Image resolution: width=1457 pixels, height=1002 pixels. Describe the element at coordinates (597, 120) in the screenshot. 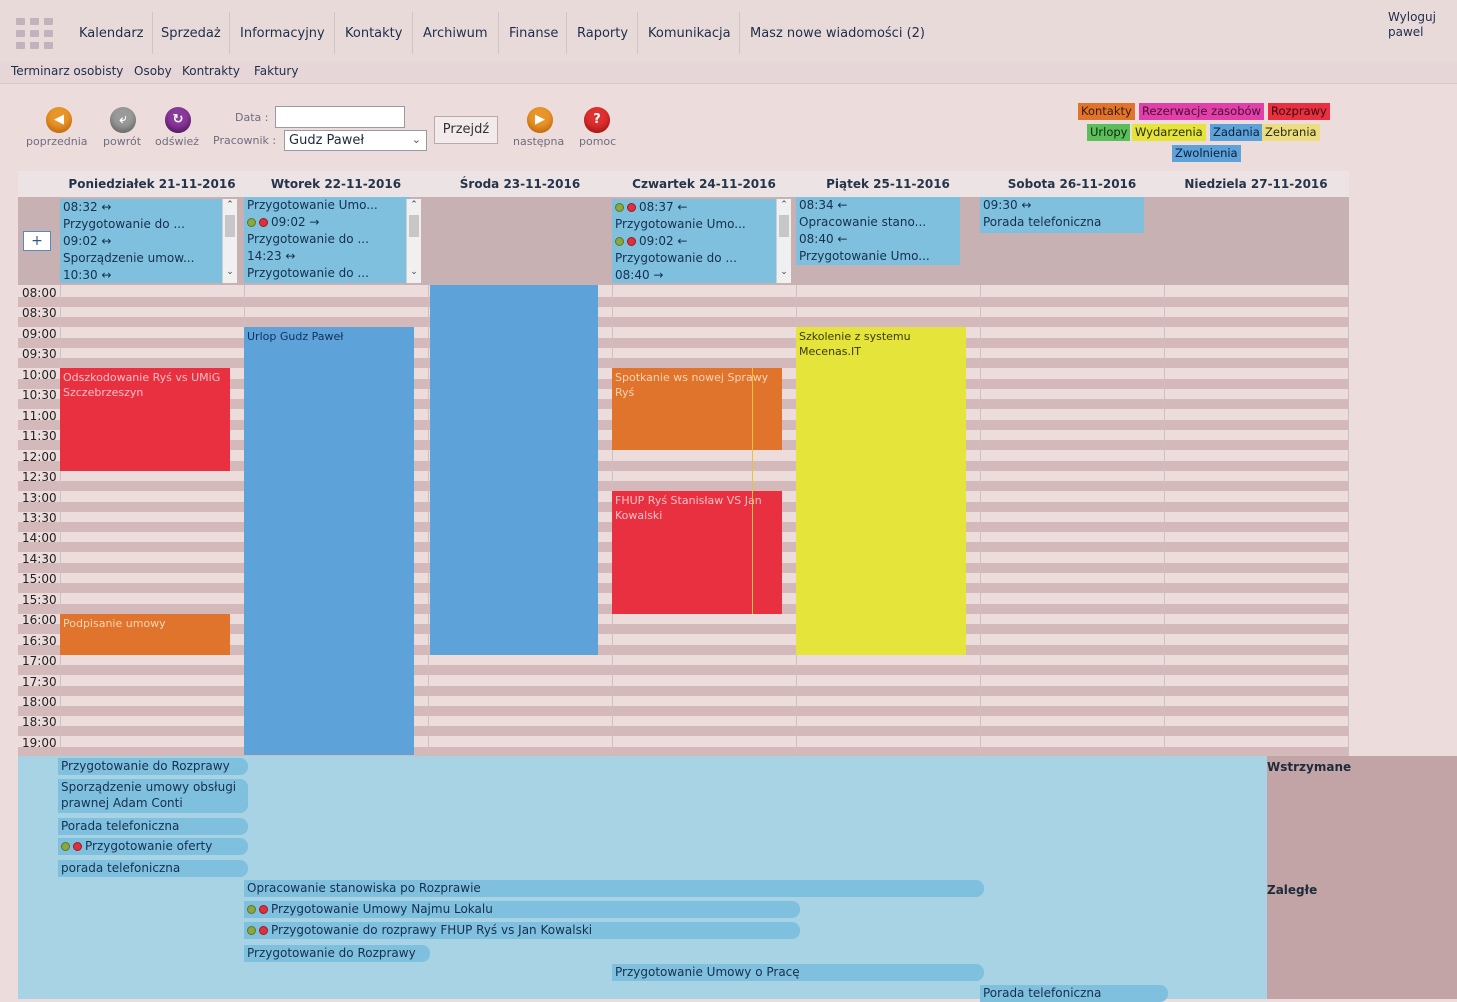

I see `help-icon: ?` at that location.